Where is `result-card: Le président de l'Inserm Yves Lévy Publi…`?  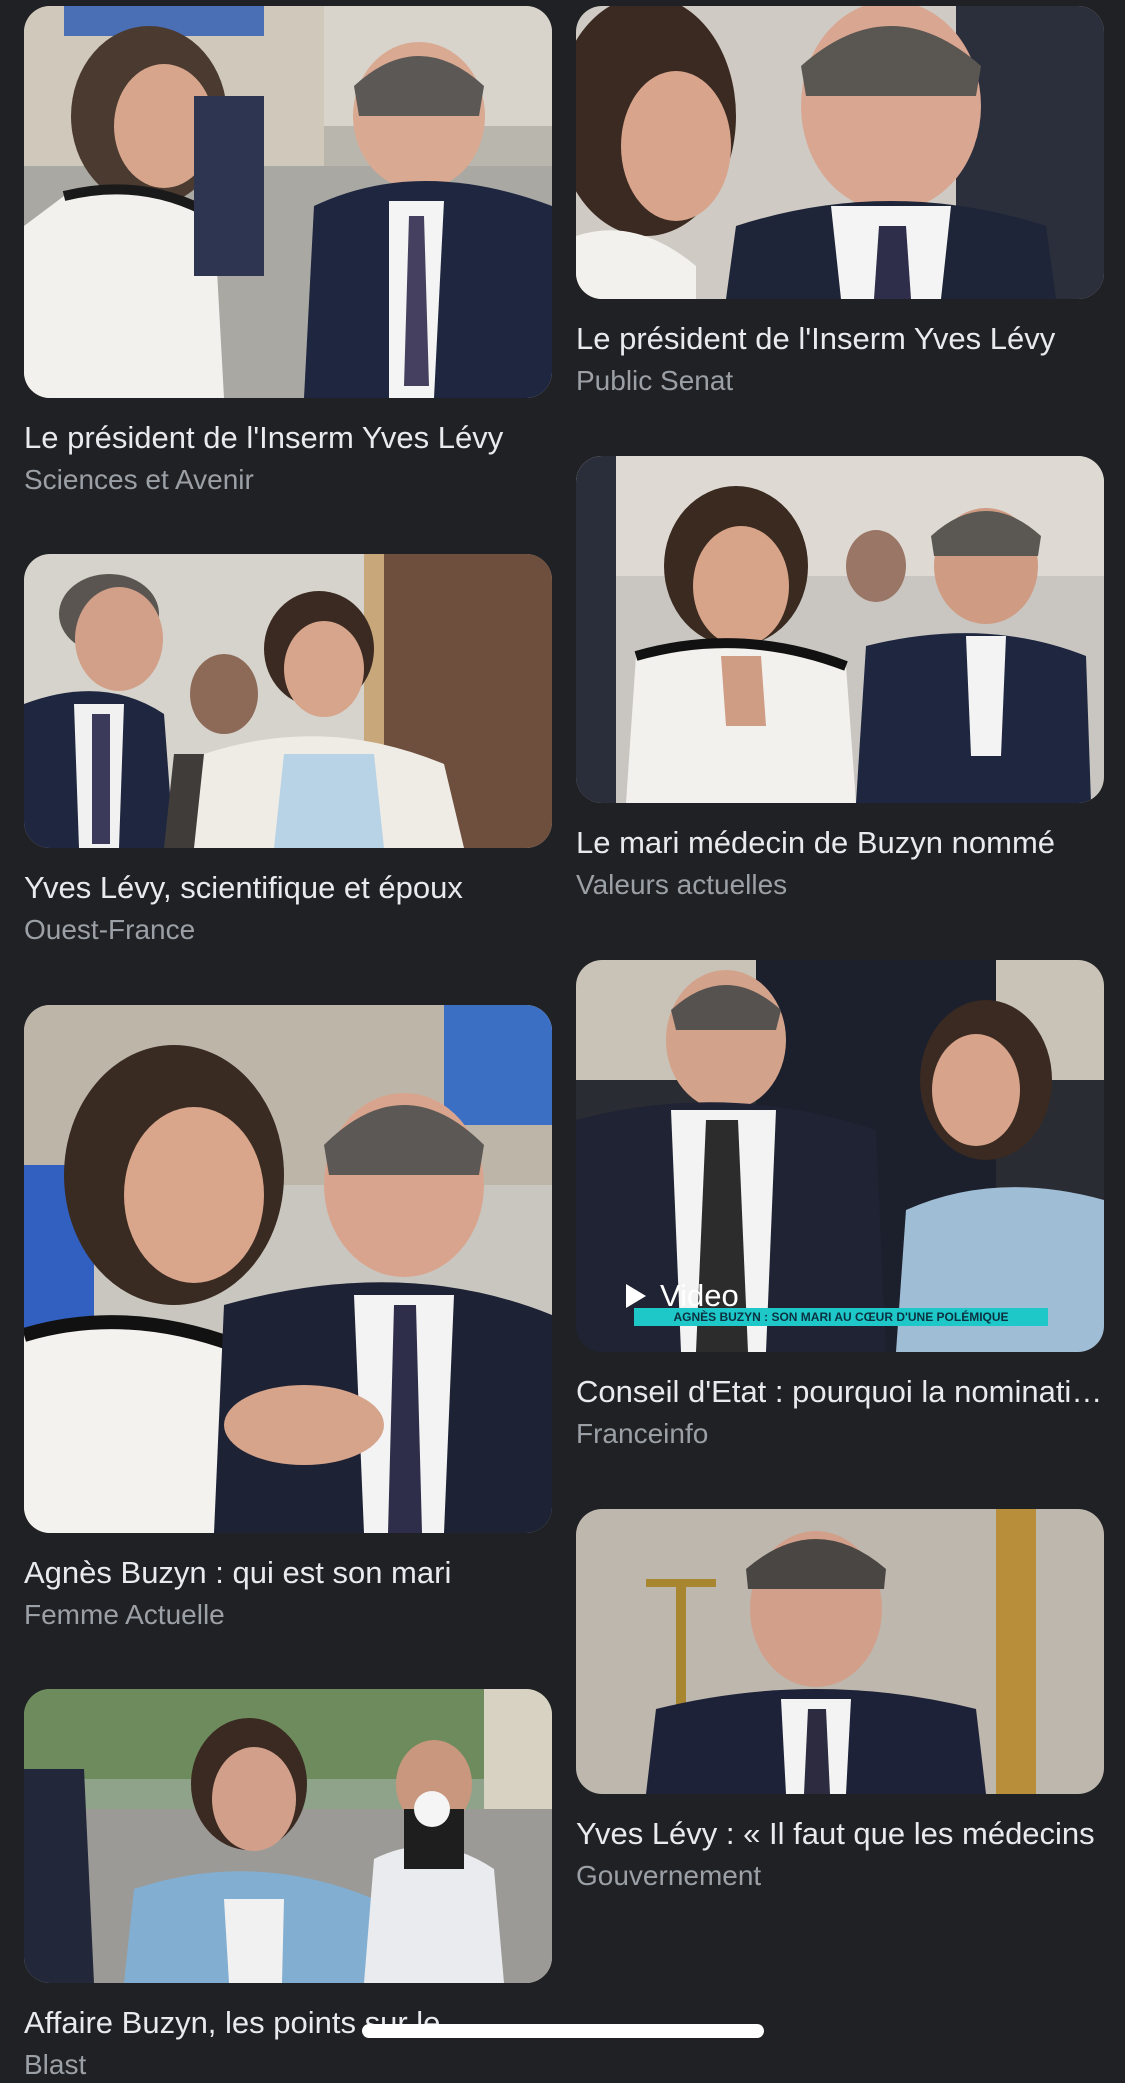 result-card: Le président de l'Inserm Yves Lévy Publi… is located at coordinates (840, 202).